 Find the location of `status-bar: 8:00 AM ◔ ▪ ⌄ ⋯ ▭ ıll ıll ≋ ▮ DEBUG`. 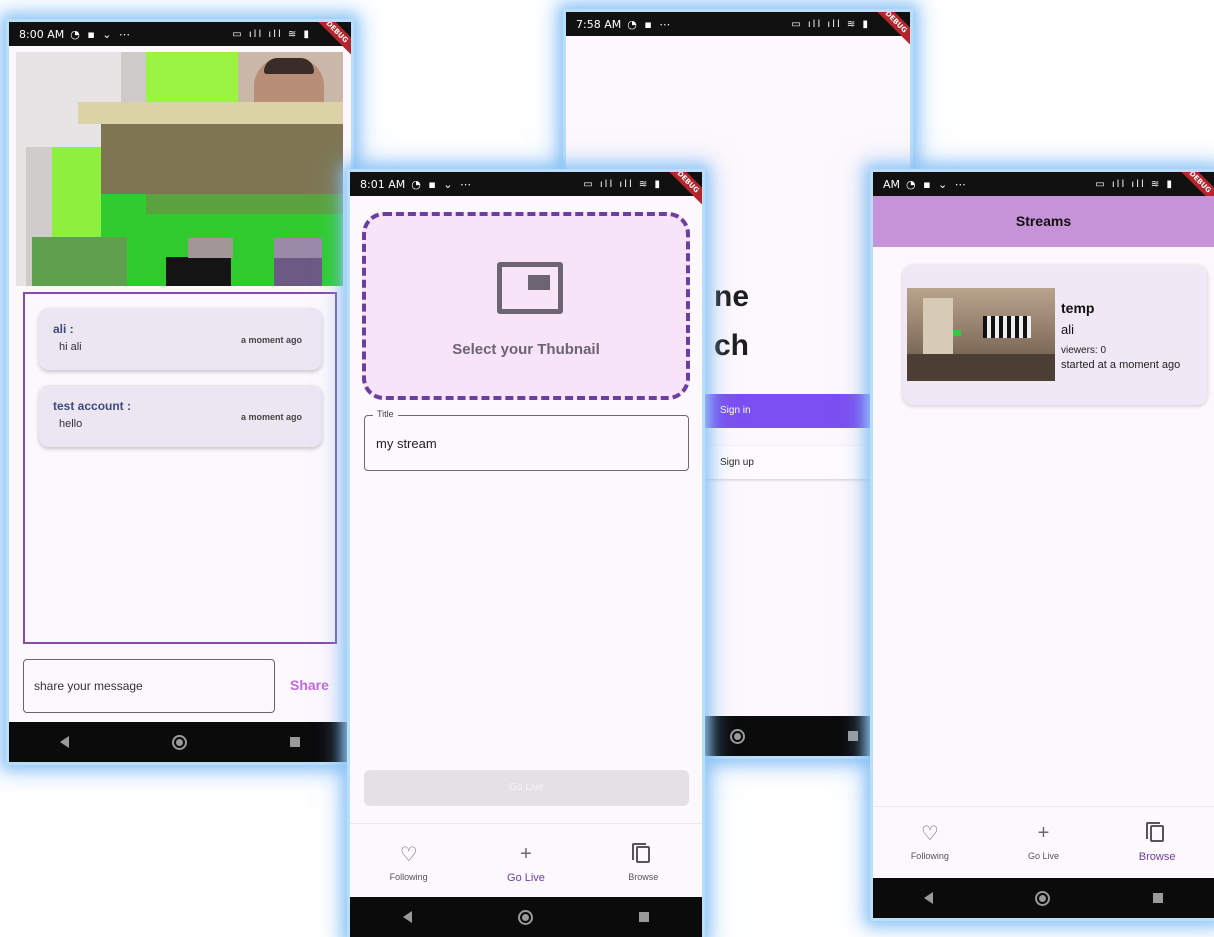

status-bar: 8:00 AM ◔ ▪ ⌄ ⋯ ▭ ıll ıll ≋ ▮ DEBUG is located at coordinates (180, 39).